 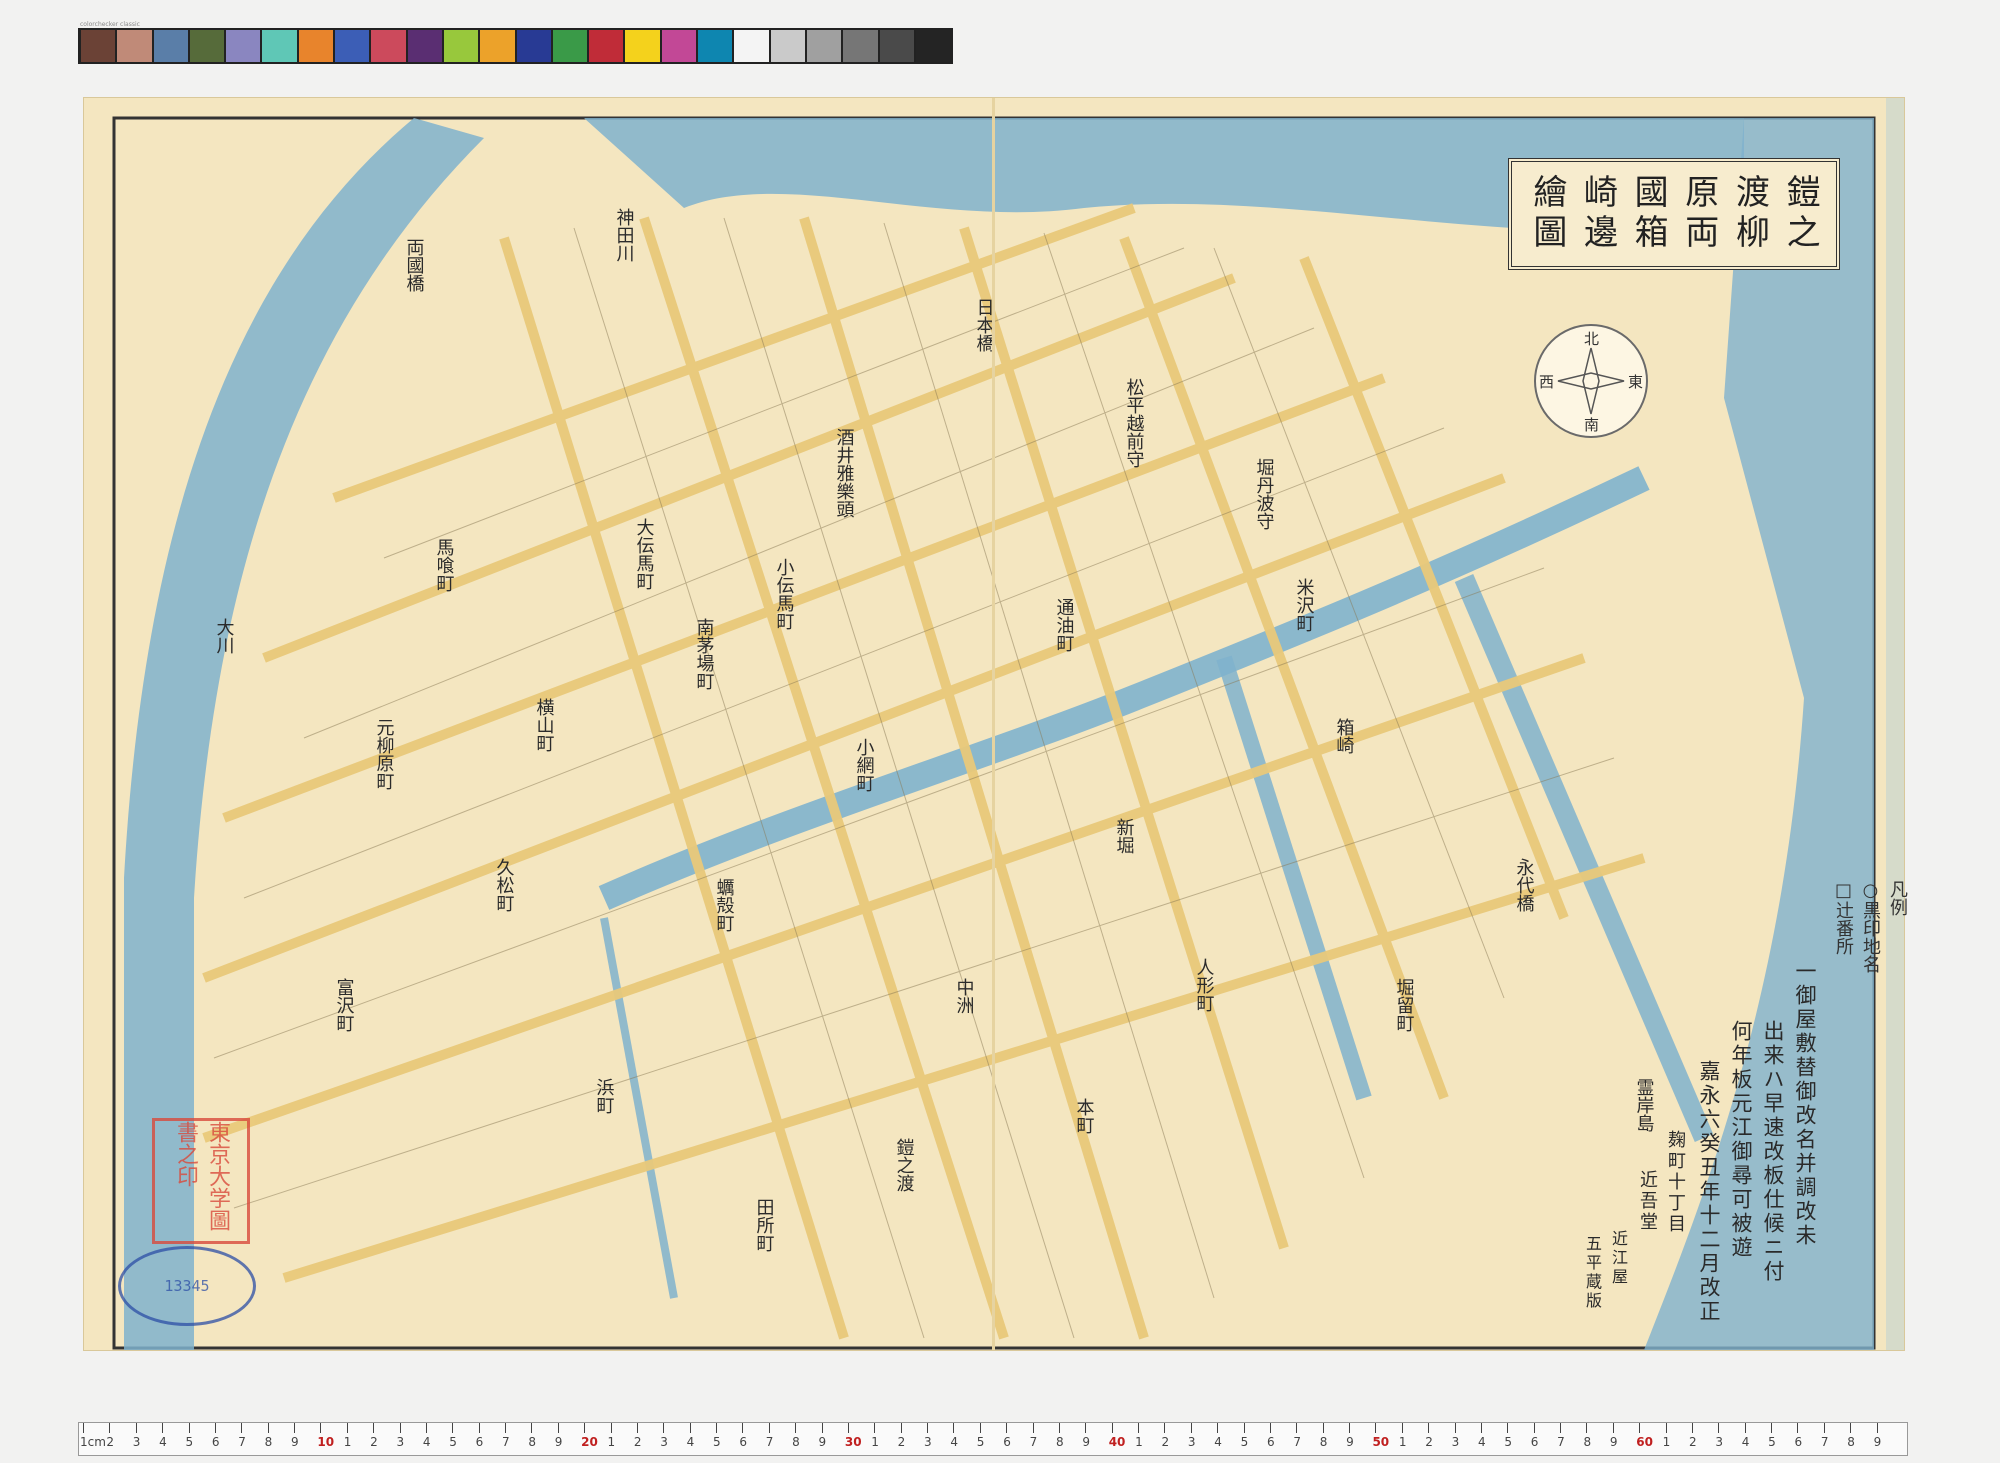 I want to click on map-place-label: 大伝馬町, so click(x=644, y=554).